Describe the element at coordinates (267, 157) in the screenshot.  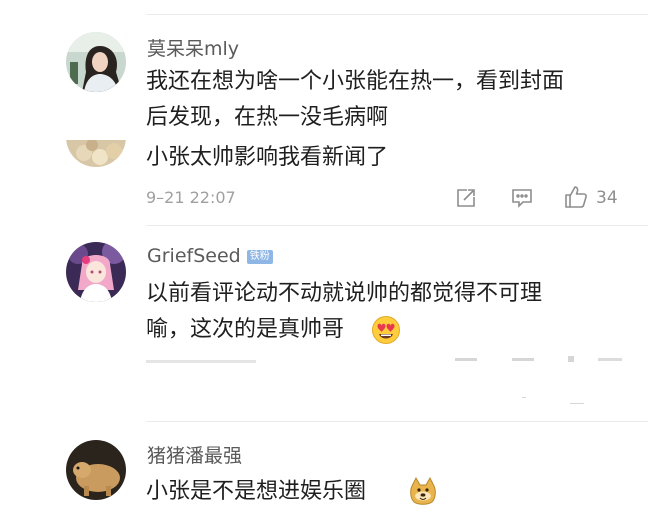
I see `comment-text-line: 小张太帅影响我看新闻了` at that location.